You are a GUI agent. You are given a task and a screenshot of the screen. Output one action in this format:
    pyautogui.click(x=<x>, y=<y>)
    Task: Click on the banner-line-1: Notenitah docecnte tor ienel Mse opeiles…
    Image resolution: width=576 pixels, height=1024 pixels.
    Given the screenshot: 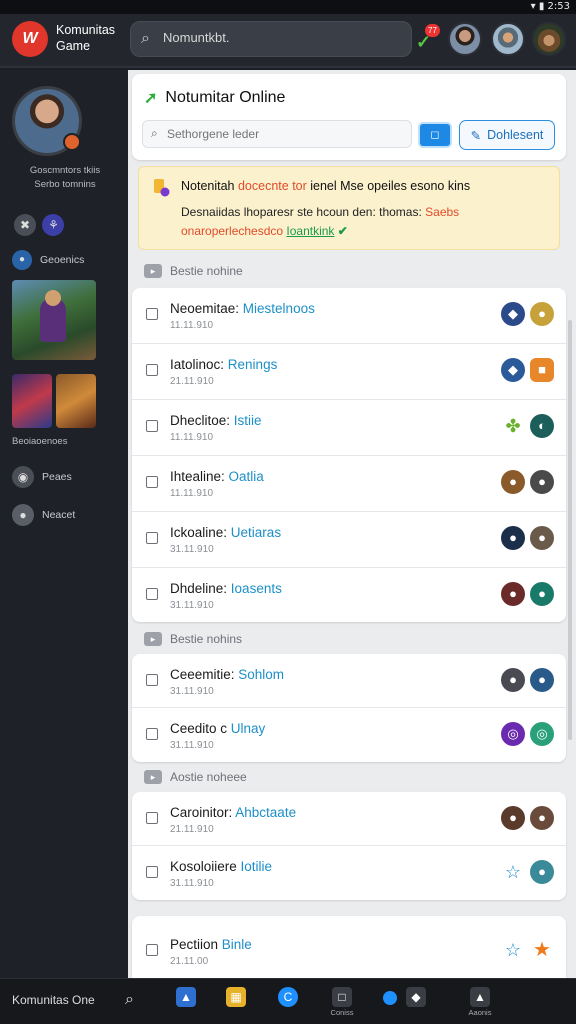 What is the action you would take?
    pyautogui.click(x=325, y=186)
    